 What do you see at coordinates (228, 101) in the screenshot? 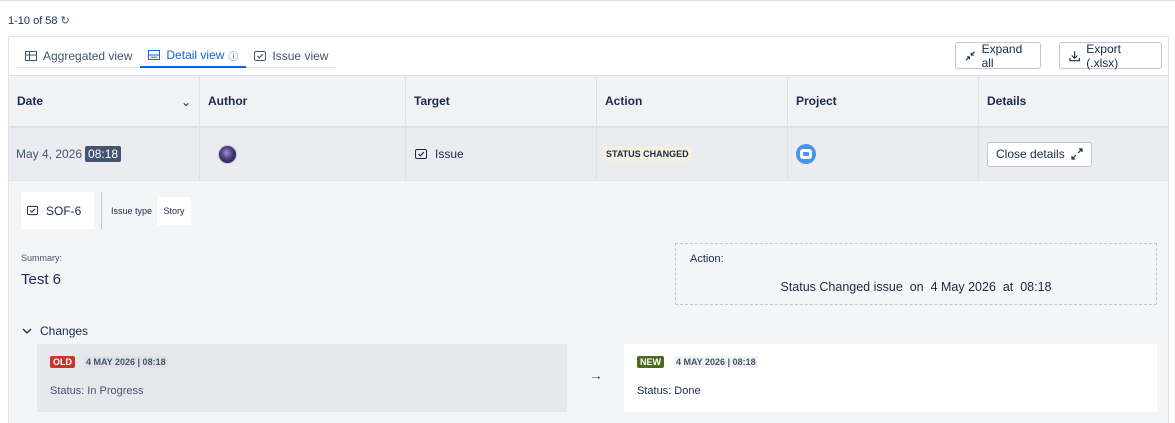
I see `column-label: Author` at bounding box center [228, 101].